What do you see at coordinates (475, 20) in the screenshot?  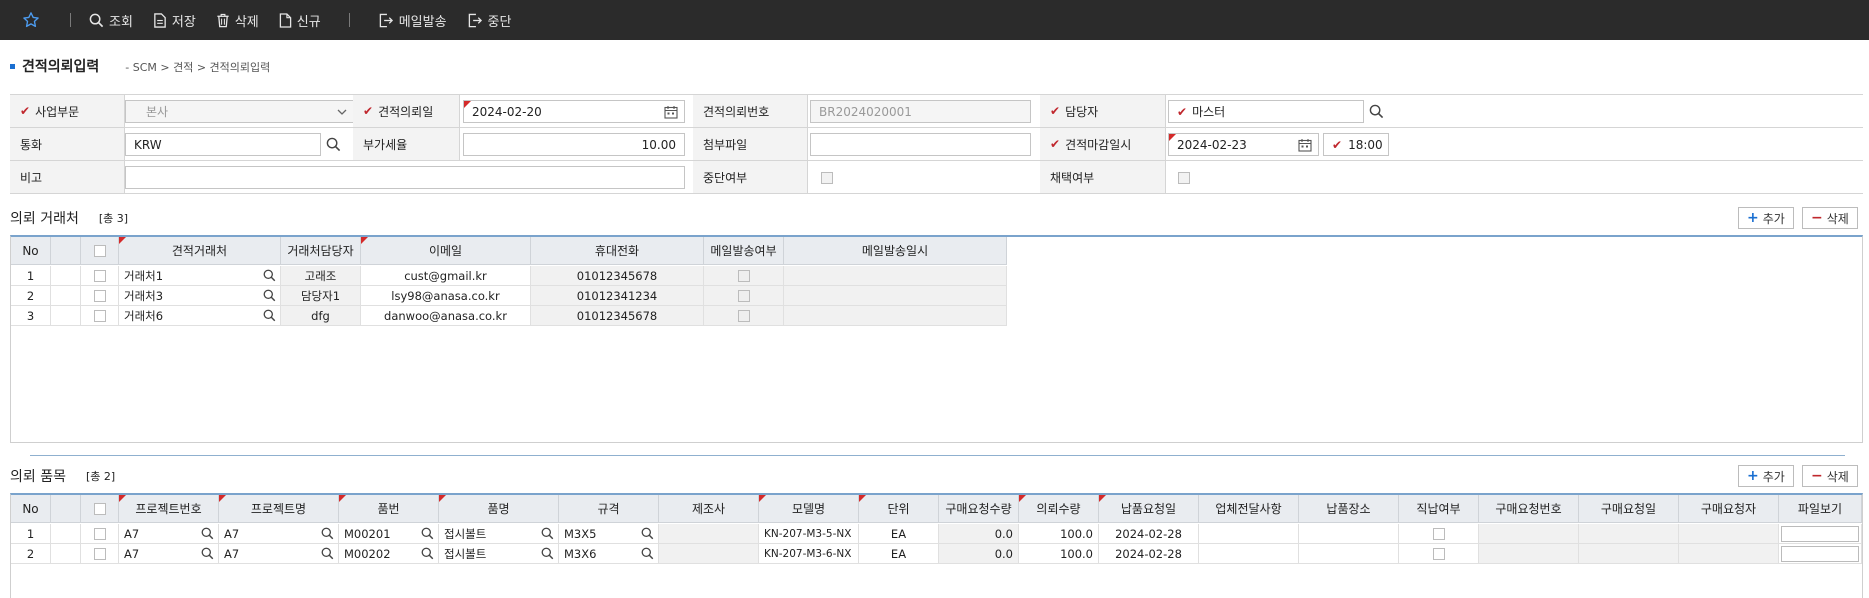 I see `exit-icon` at bounding box center [475, 20].